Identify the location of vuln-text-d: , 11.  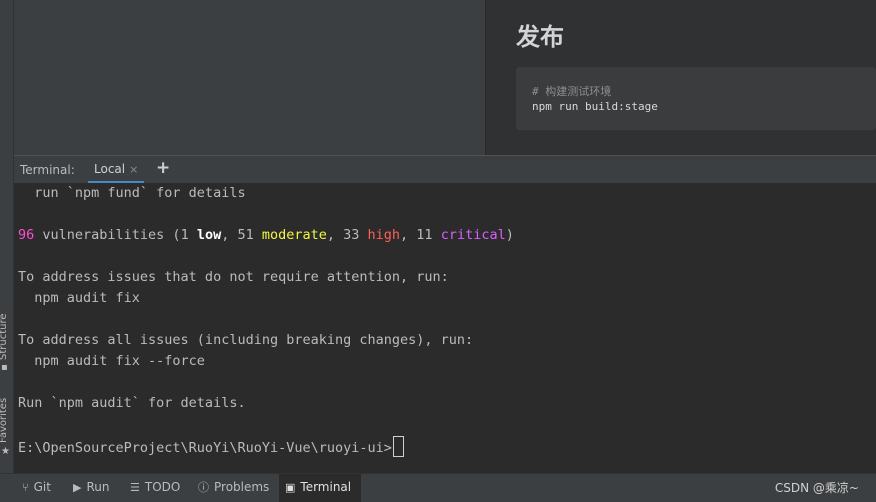
(420, 235).